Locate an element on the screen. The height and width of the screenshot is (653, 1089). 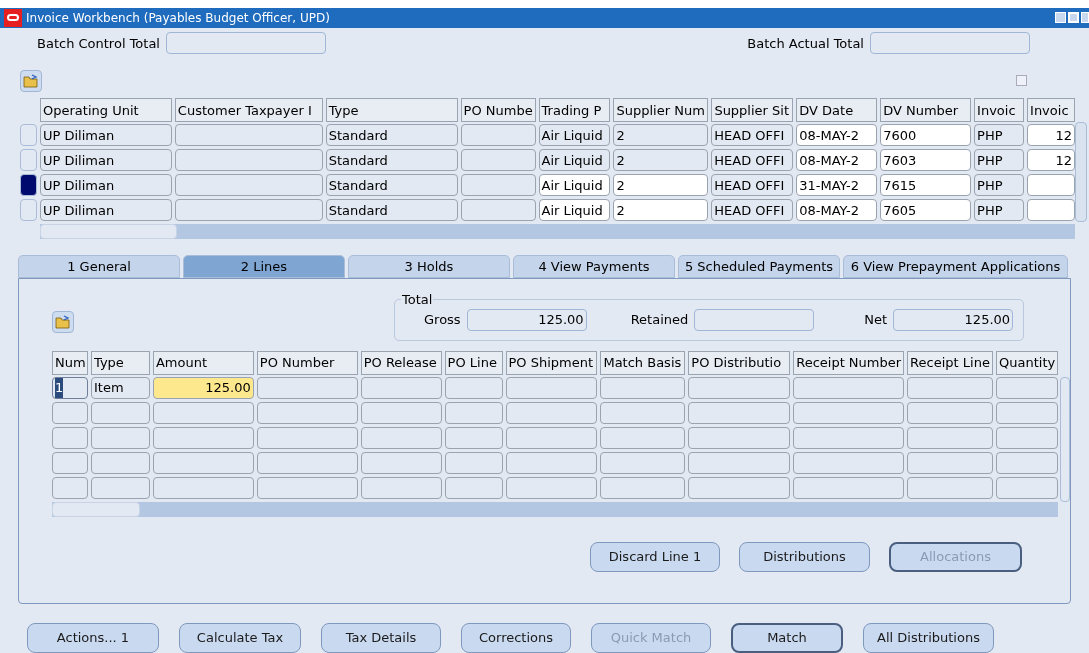
table-cell: 12 is located at coordinates (1051, 135).